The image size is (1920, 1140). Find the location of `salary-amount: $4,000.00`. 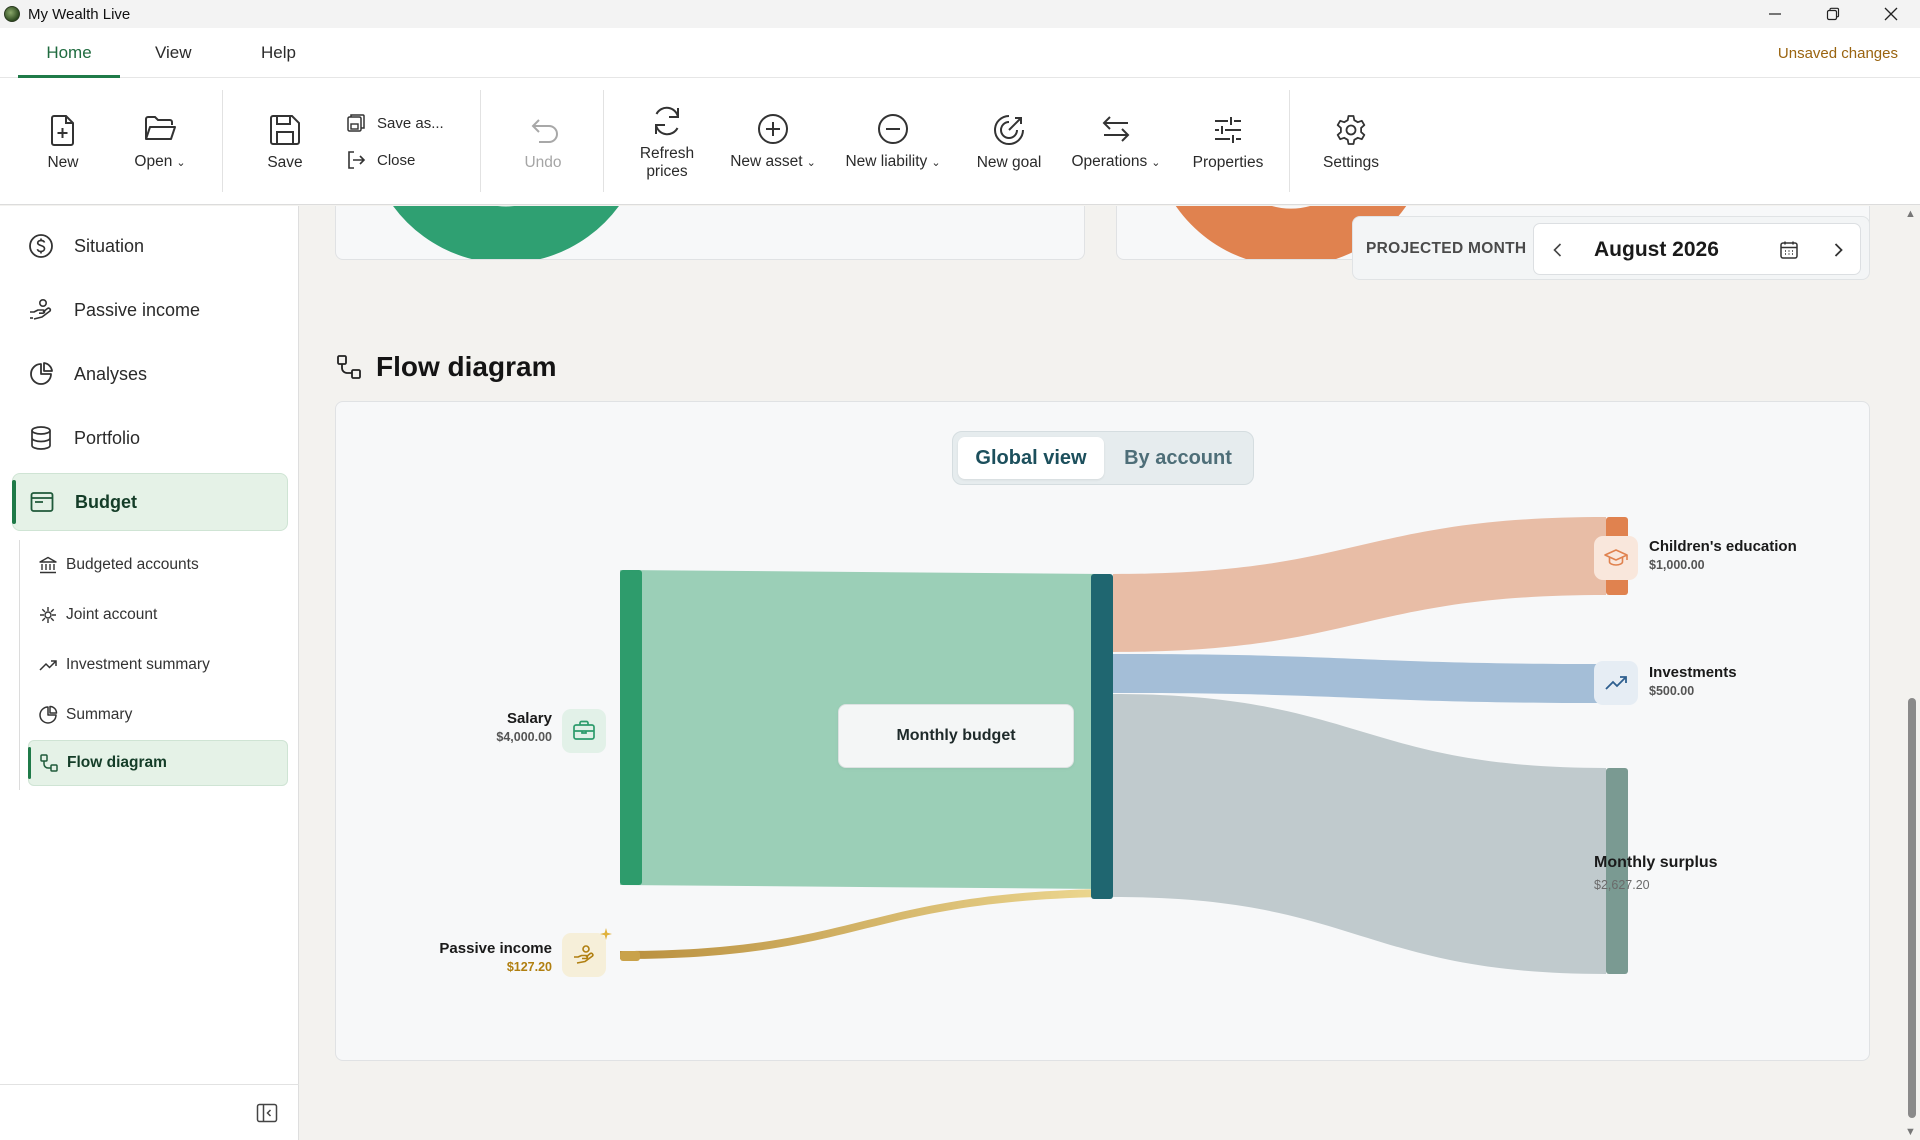

salary-amount: $4,000.00 is located at coordinates (524, 737).